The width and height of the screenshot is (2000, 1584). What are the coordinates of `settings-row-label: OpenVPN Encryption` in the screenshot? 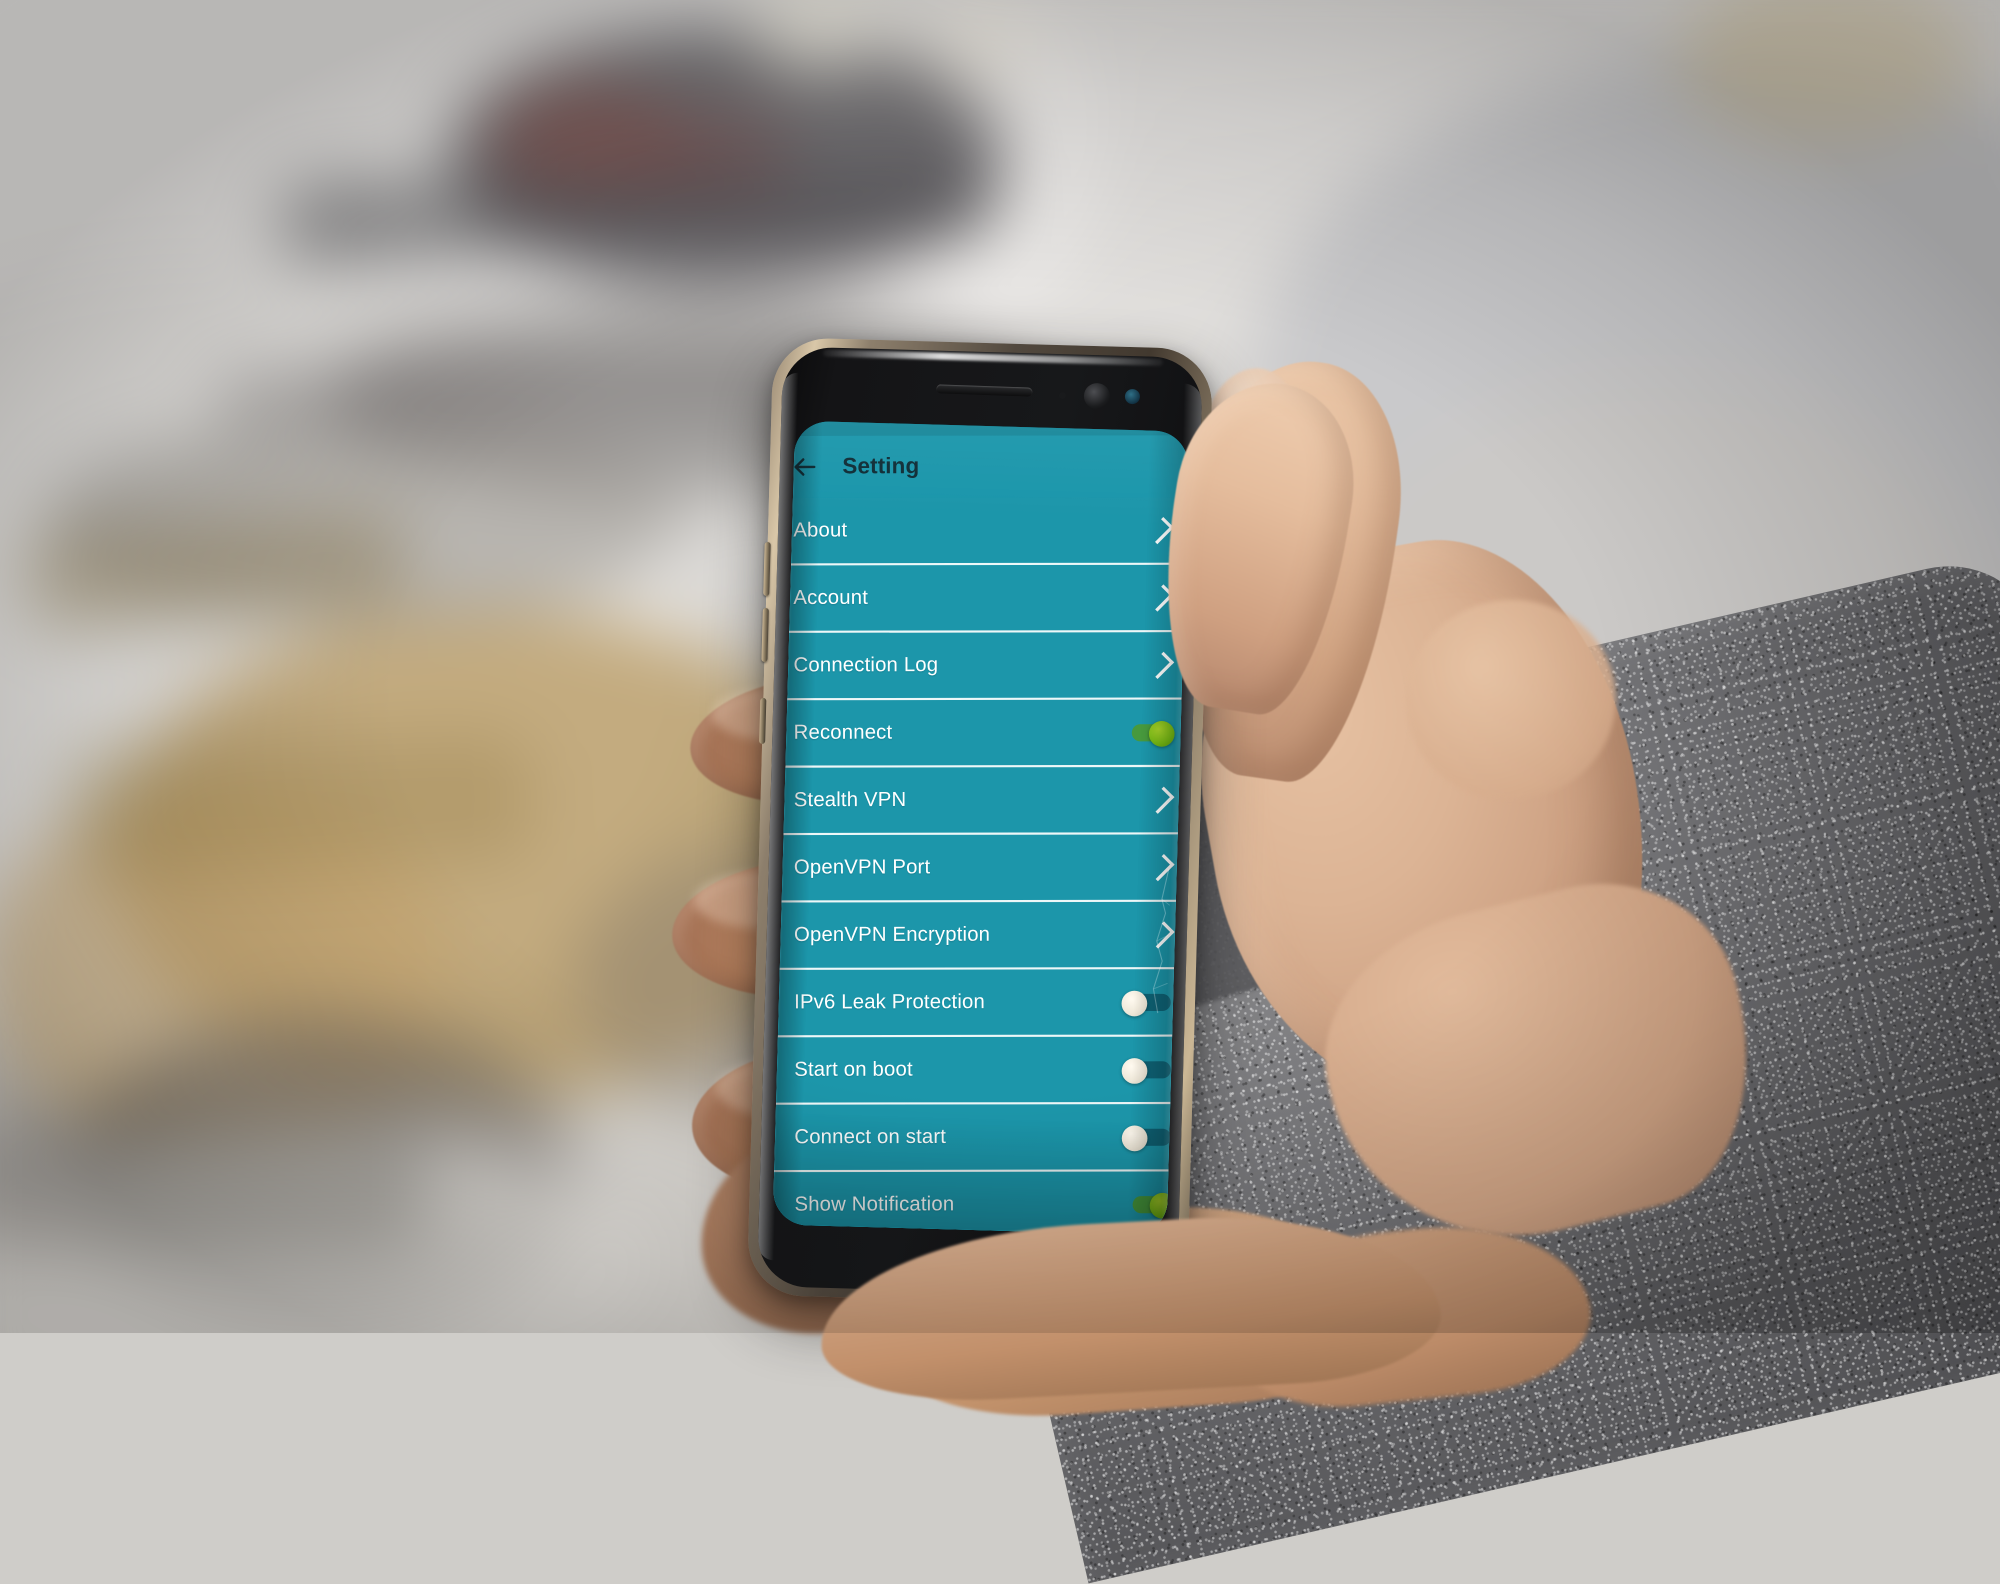 It's located at (892, 934).